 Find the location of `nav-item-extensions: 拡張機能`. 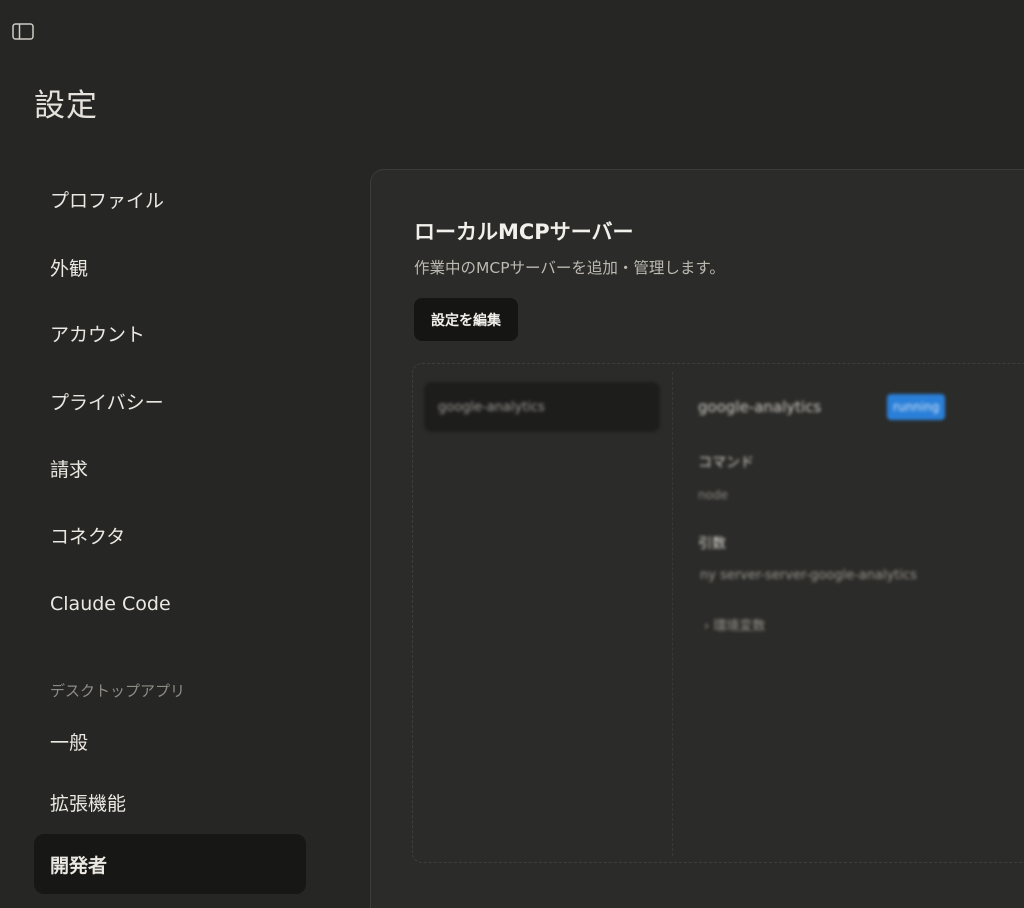

nav-item-extensions: 拡張機能 is located at coordinates (170, 802).